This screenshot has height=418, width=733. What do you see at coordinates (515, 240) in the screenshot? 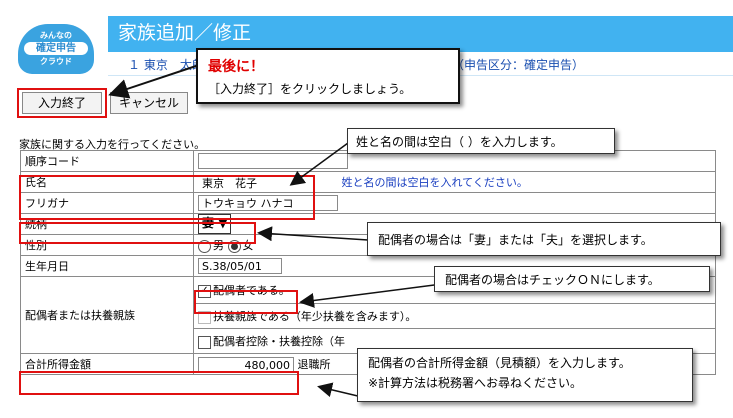
I see `tooltip-relation-text: 配偶者の場合は「妻」または「夫」を選択します。` at bounding box center [515, 240].